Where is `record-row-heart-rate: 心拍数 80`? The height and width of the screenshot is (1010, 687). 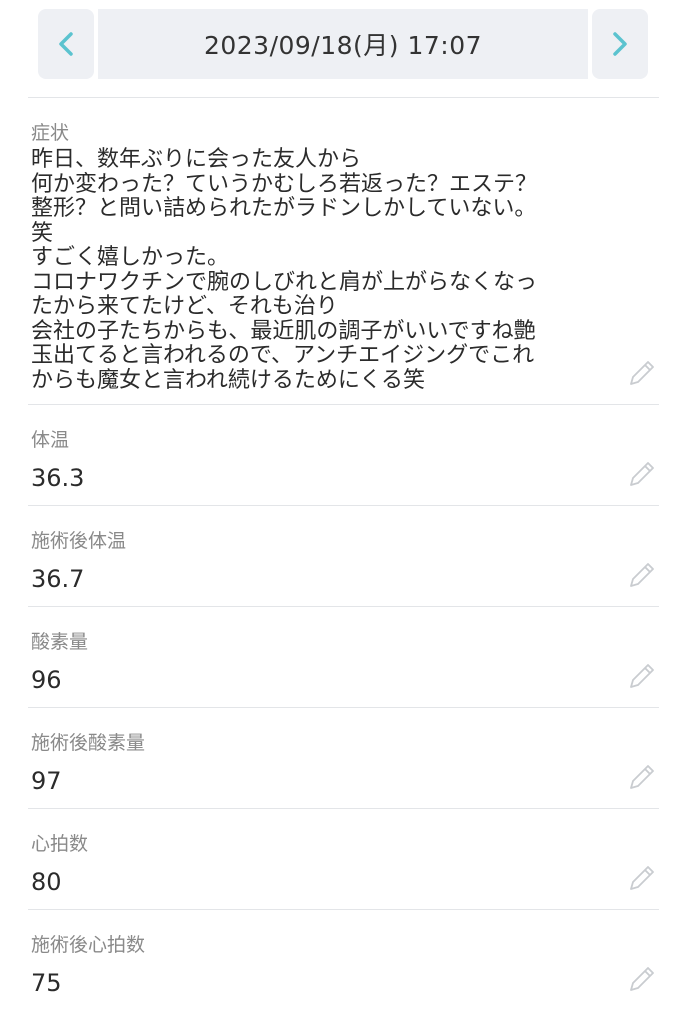 record-row-heart-rate: 心拍数 80 is located at coordinates (343, 858).